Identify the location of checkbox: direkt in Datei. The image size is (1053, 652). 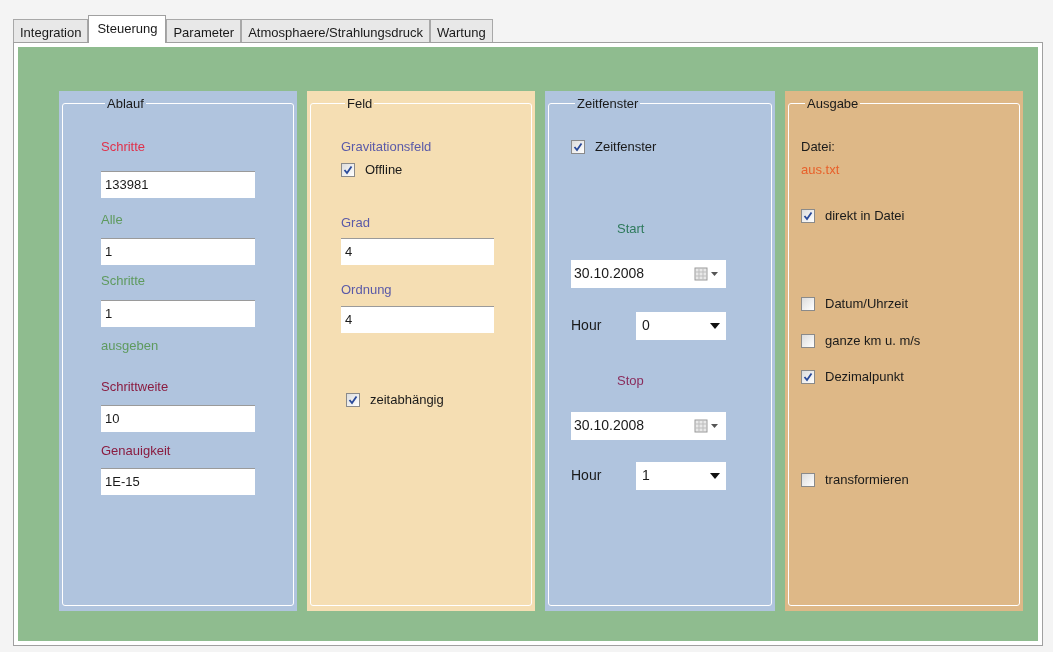
(853, 215).